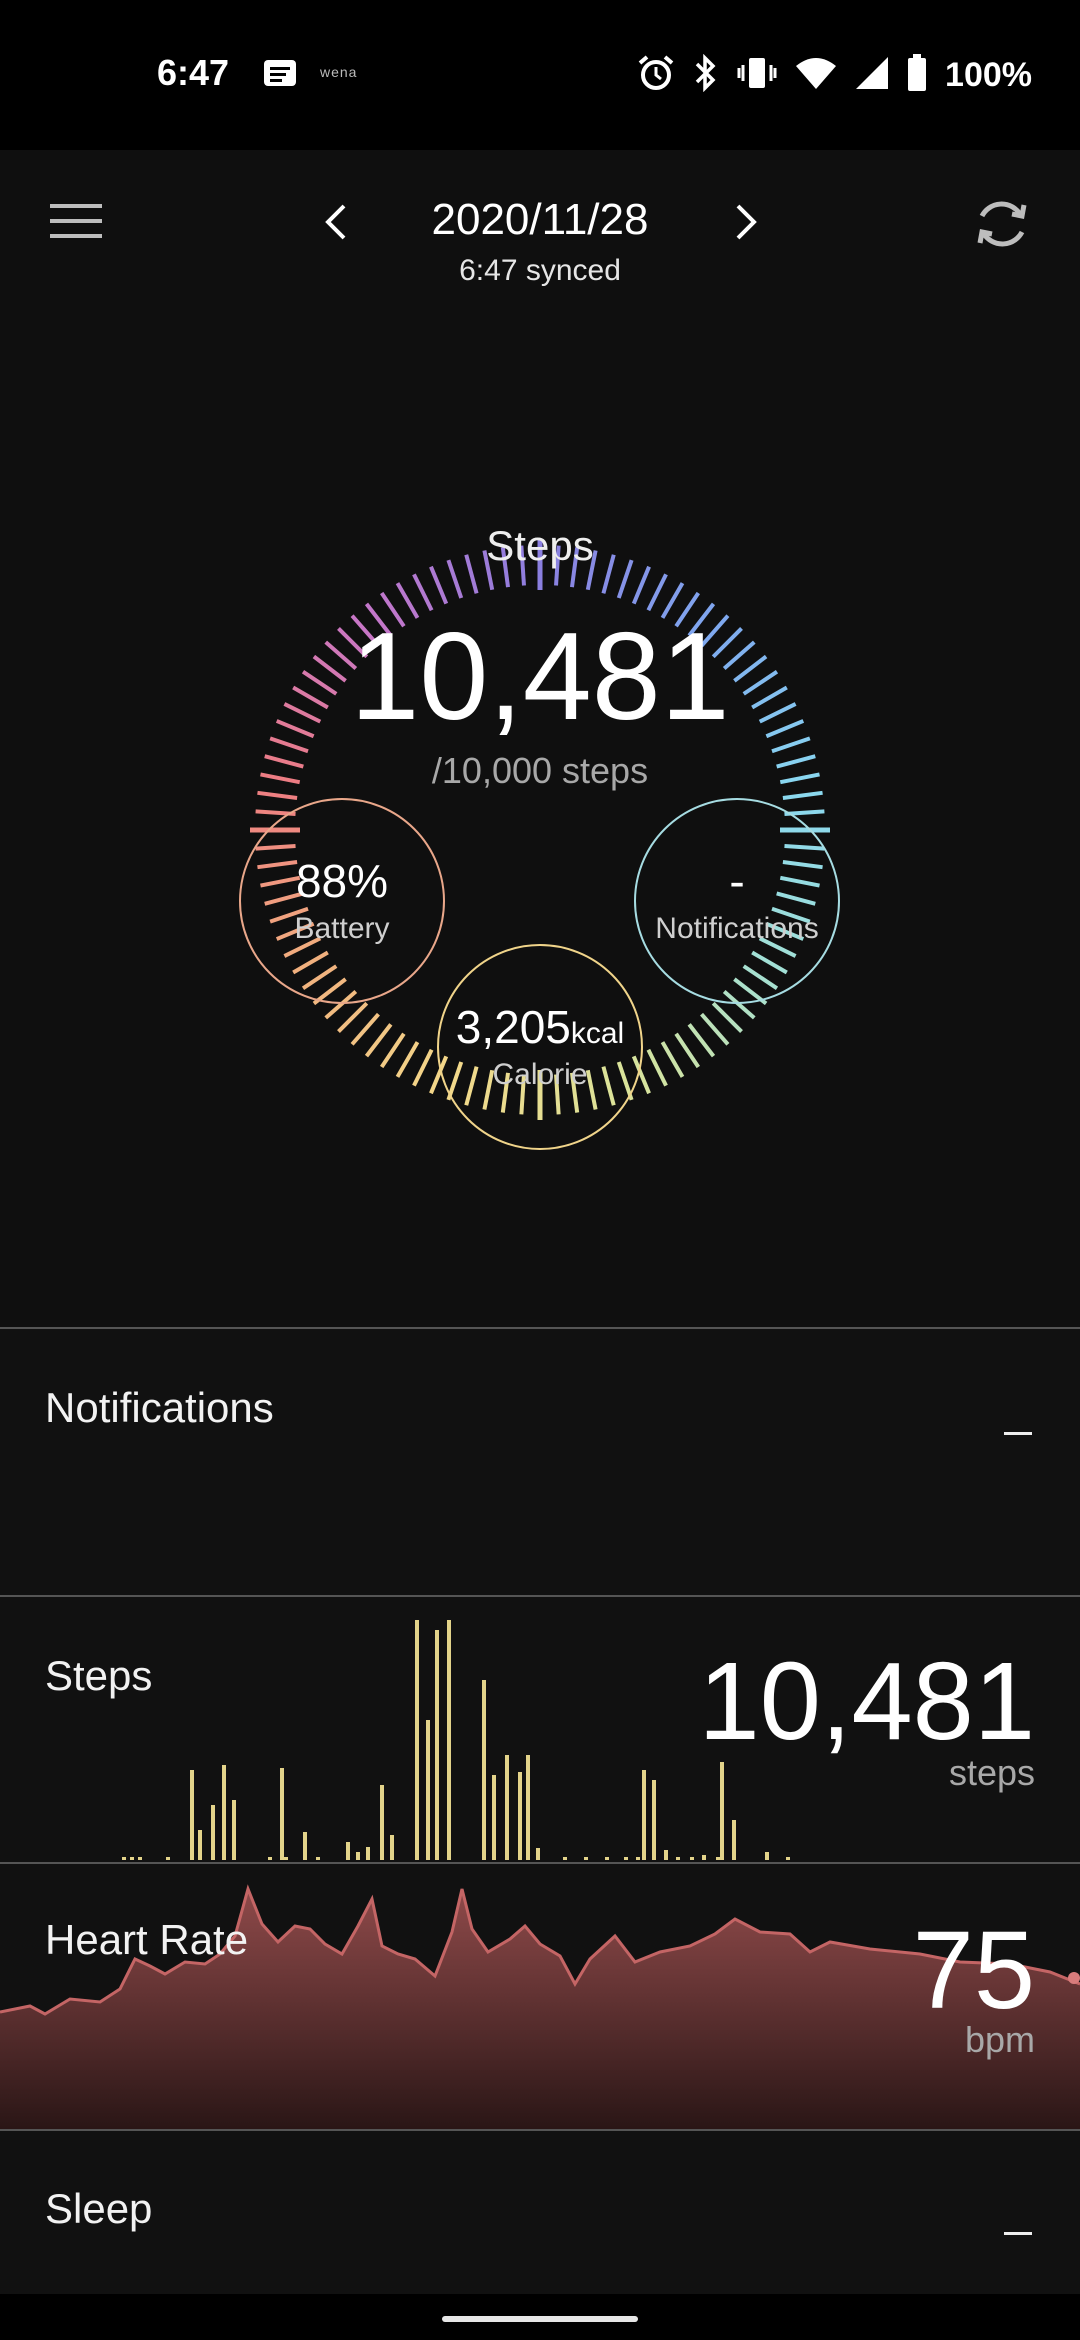  I want to click on steps-card: Steps 10,481 steps, so click(540, 1728).